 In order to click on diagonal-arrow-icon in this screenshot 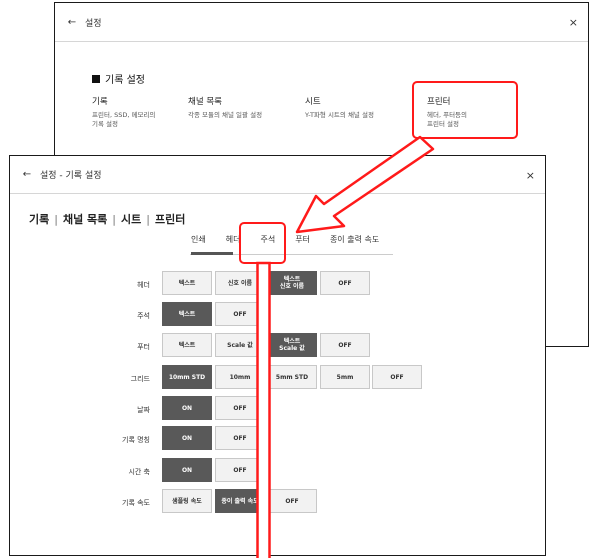, I will do `click(365, 184)`.